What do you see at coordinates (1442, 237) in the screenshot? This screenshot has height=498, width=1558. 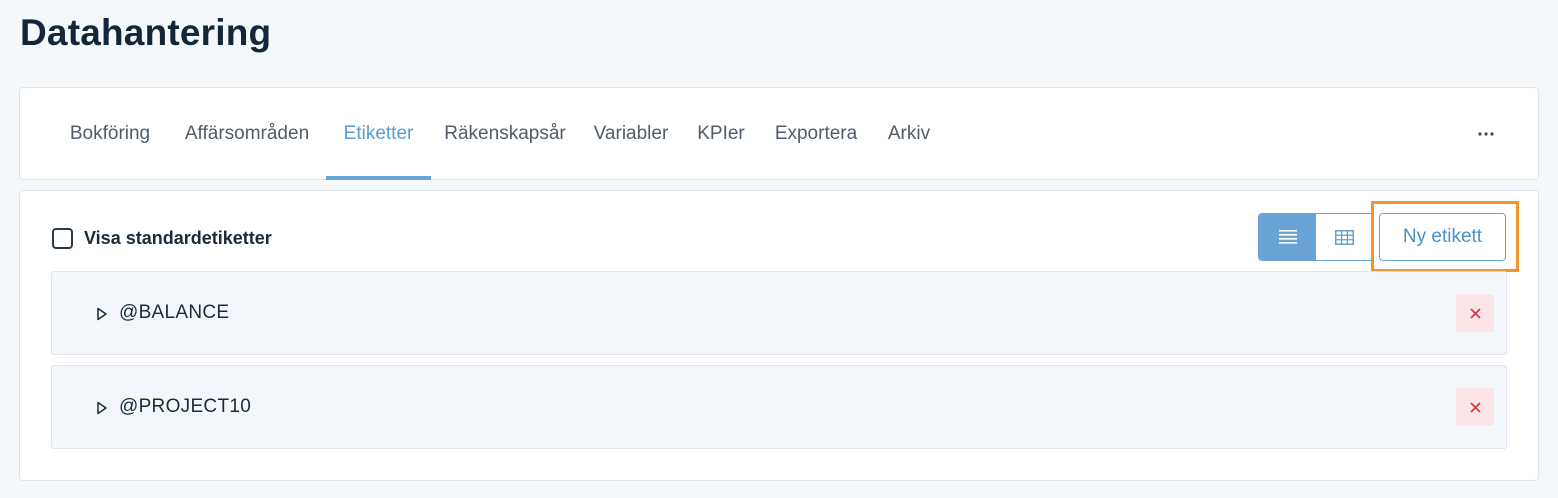 I see `new-label-button: Ny etikett` at bounding box center [1442, 237].